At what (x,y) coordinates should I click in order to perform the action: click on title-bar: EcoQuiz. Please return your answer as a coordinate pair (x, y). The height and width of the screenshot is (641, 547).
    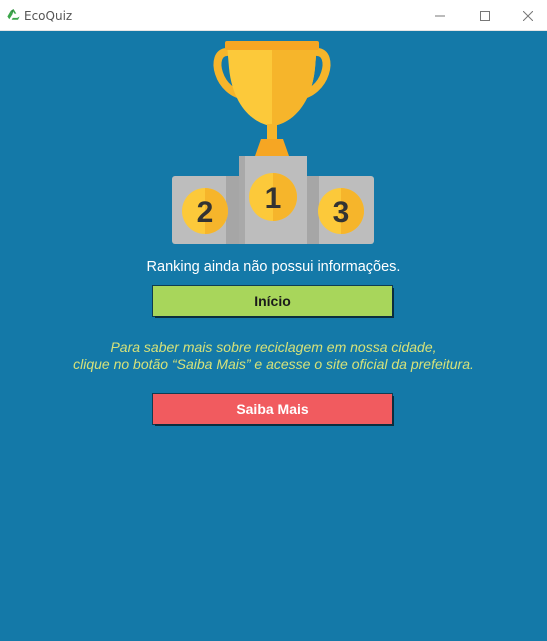
    Looking at the image, I should click on (273, 15).